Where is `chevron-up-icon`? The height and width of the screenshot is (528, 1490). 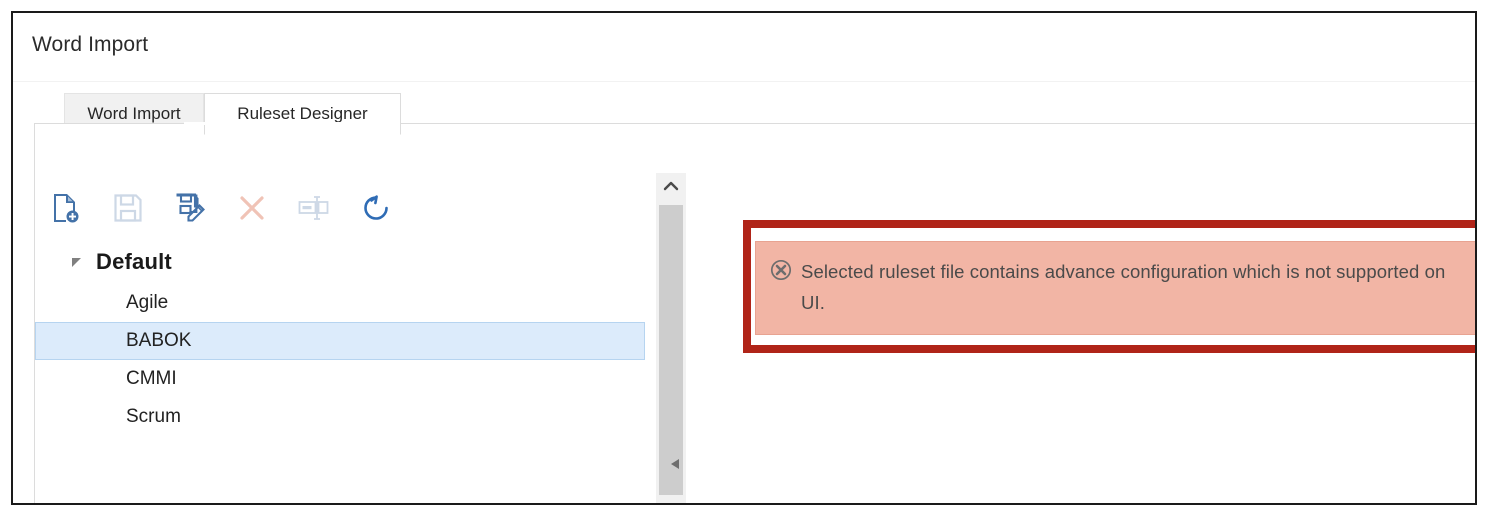 chevron-up-icon is located at coordinates (671, 188).